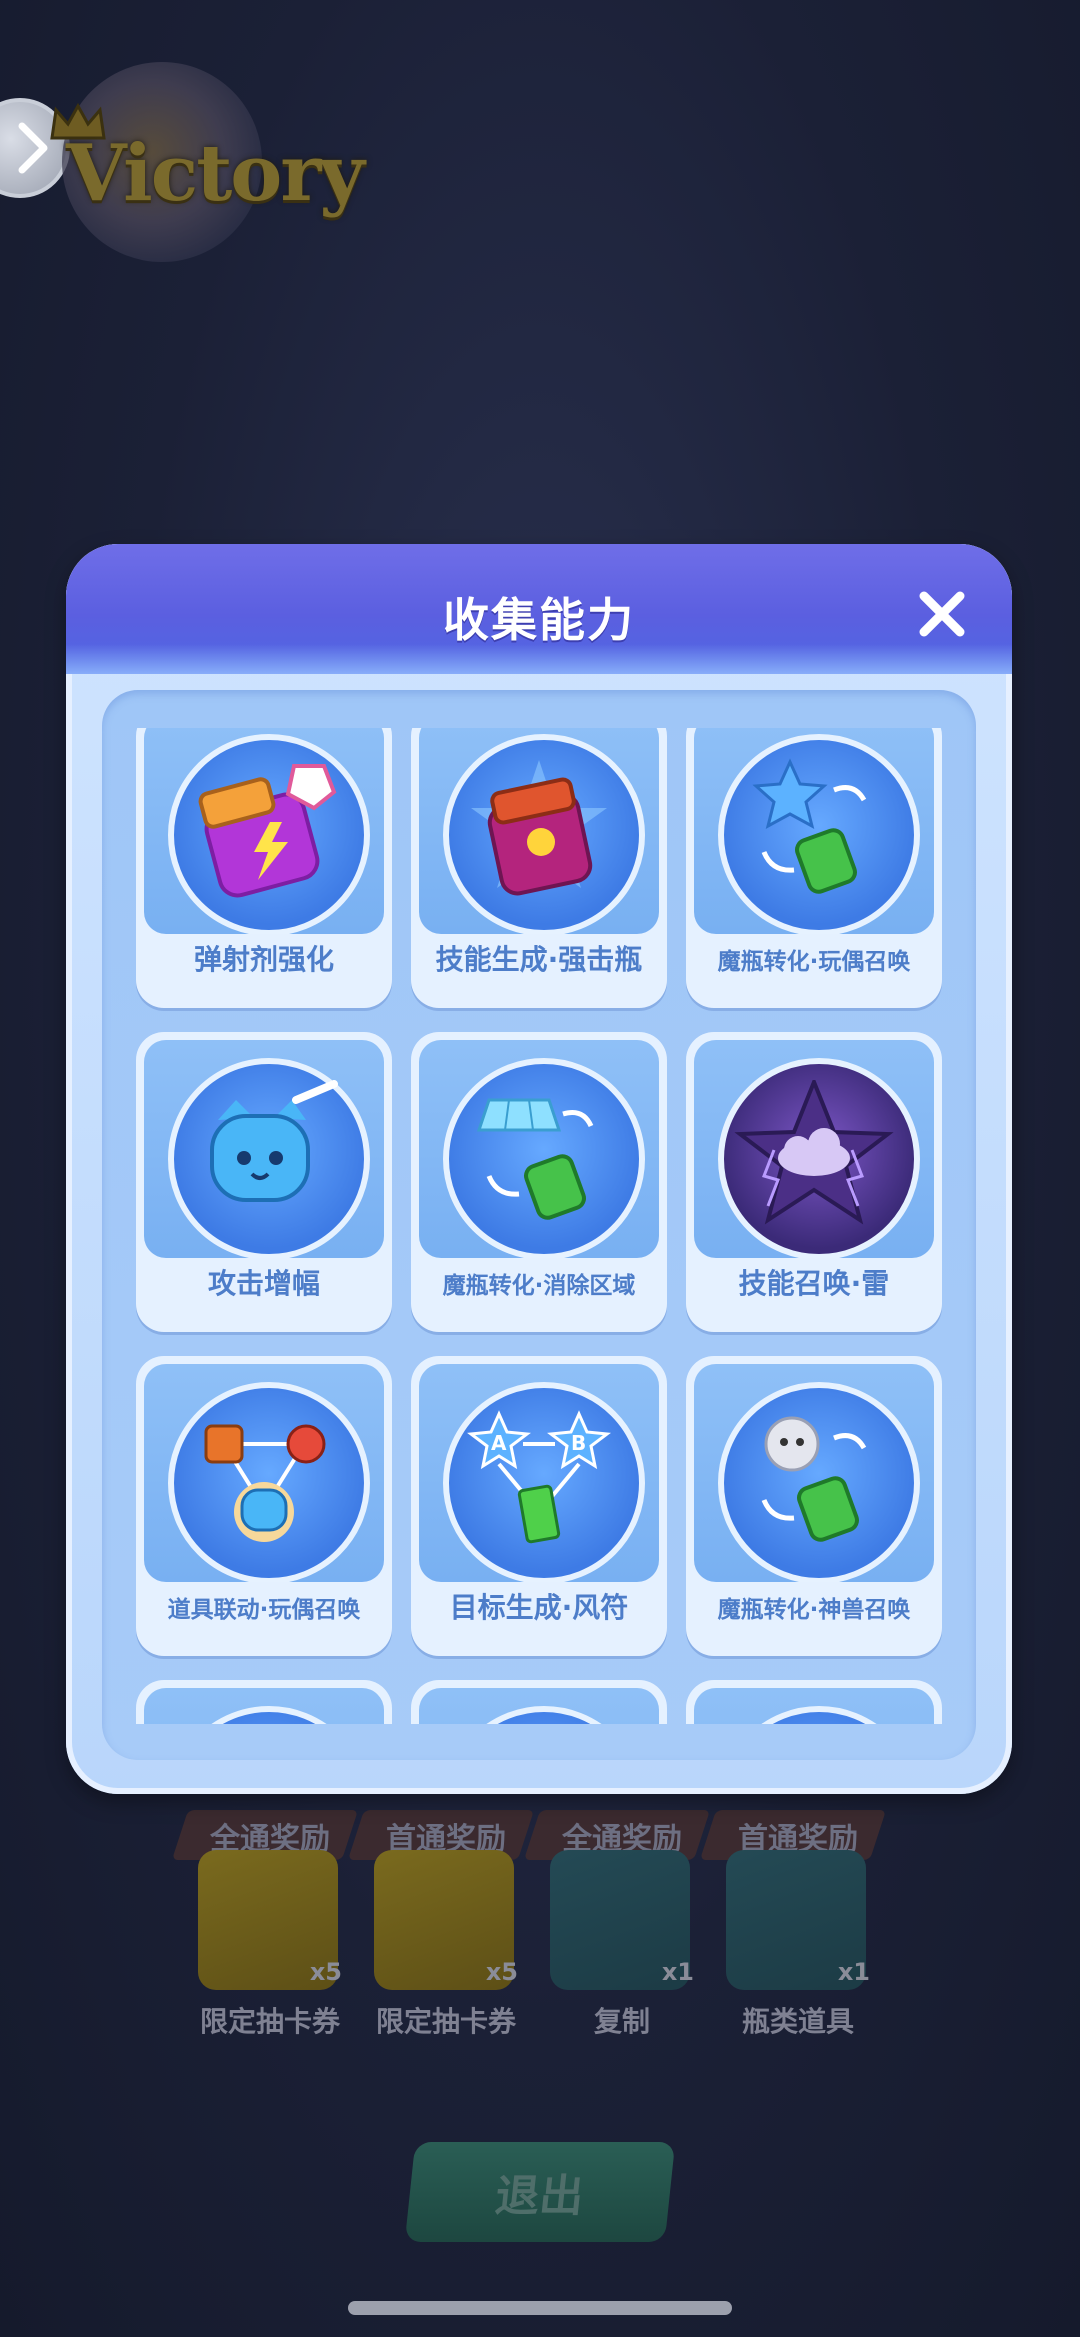 Image resolution: width=1080 pixels, height=2337 pixels. I want to click on ability-card: 攻击增幅, so click(264, 1182).